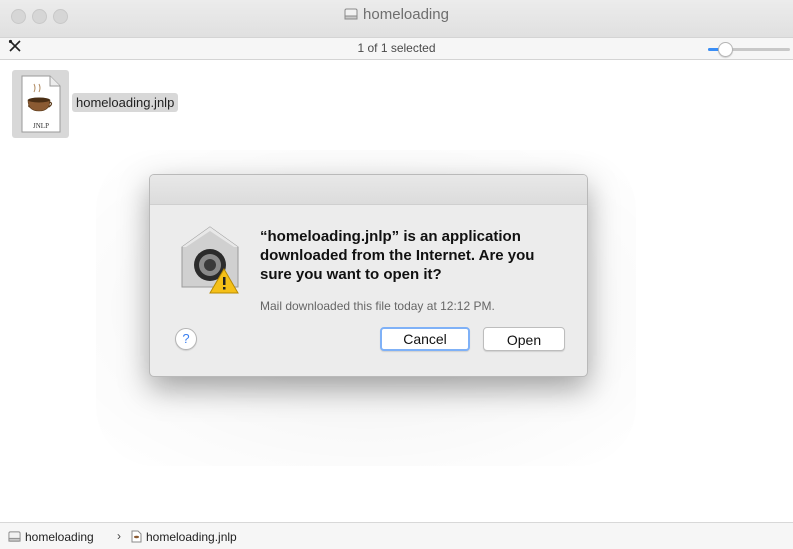  Describe the element at coordinates (524, 339) in the screenshot. I see `open-button: Open` at that location.